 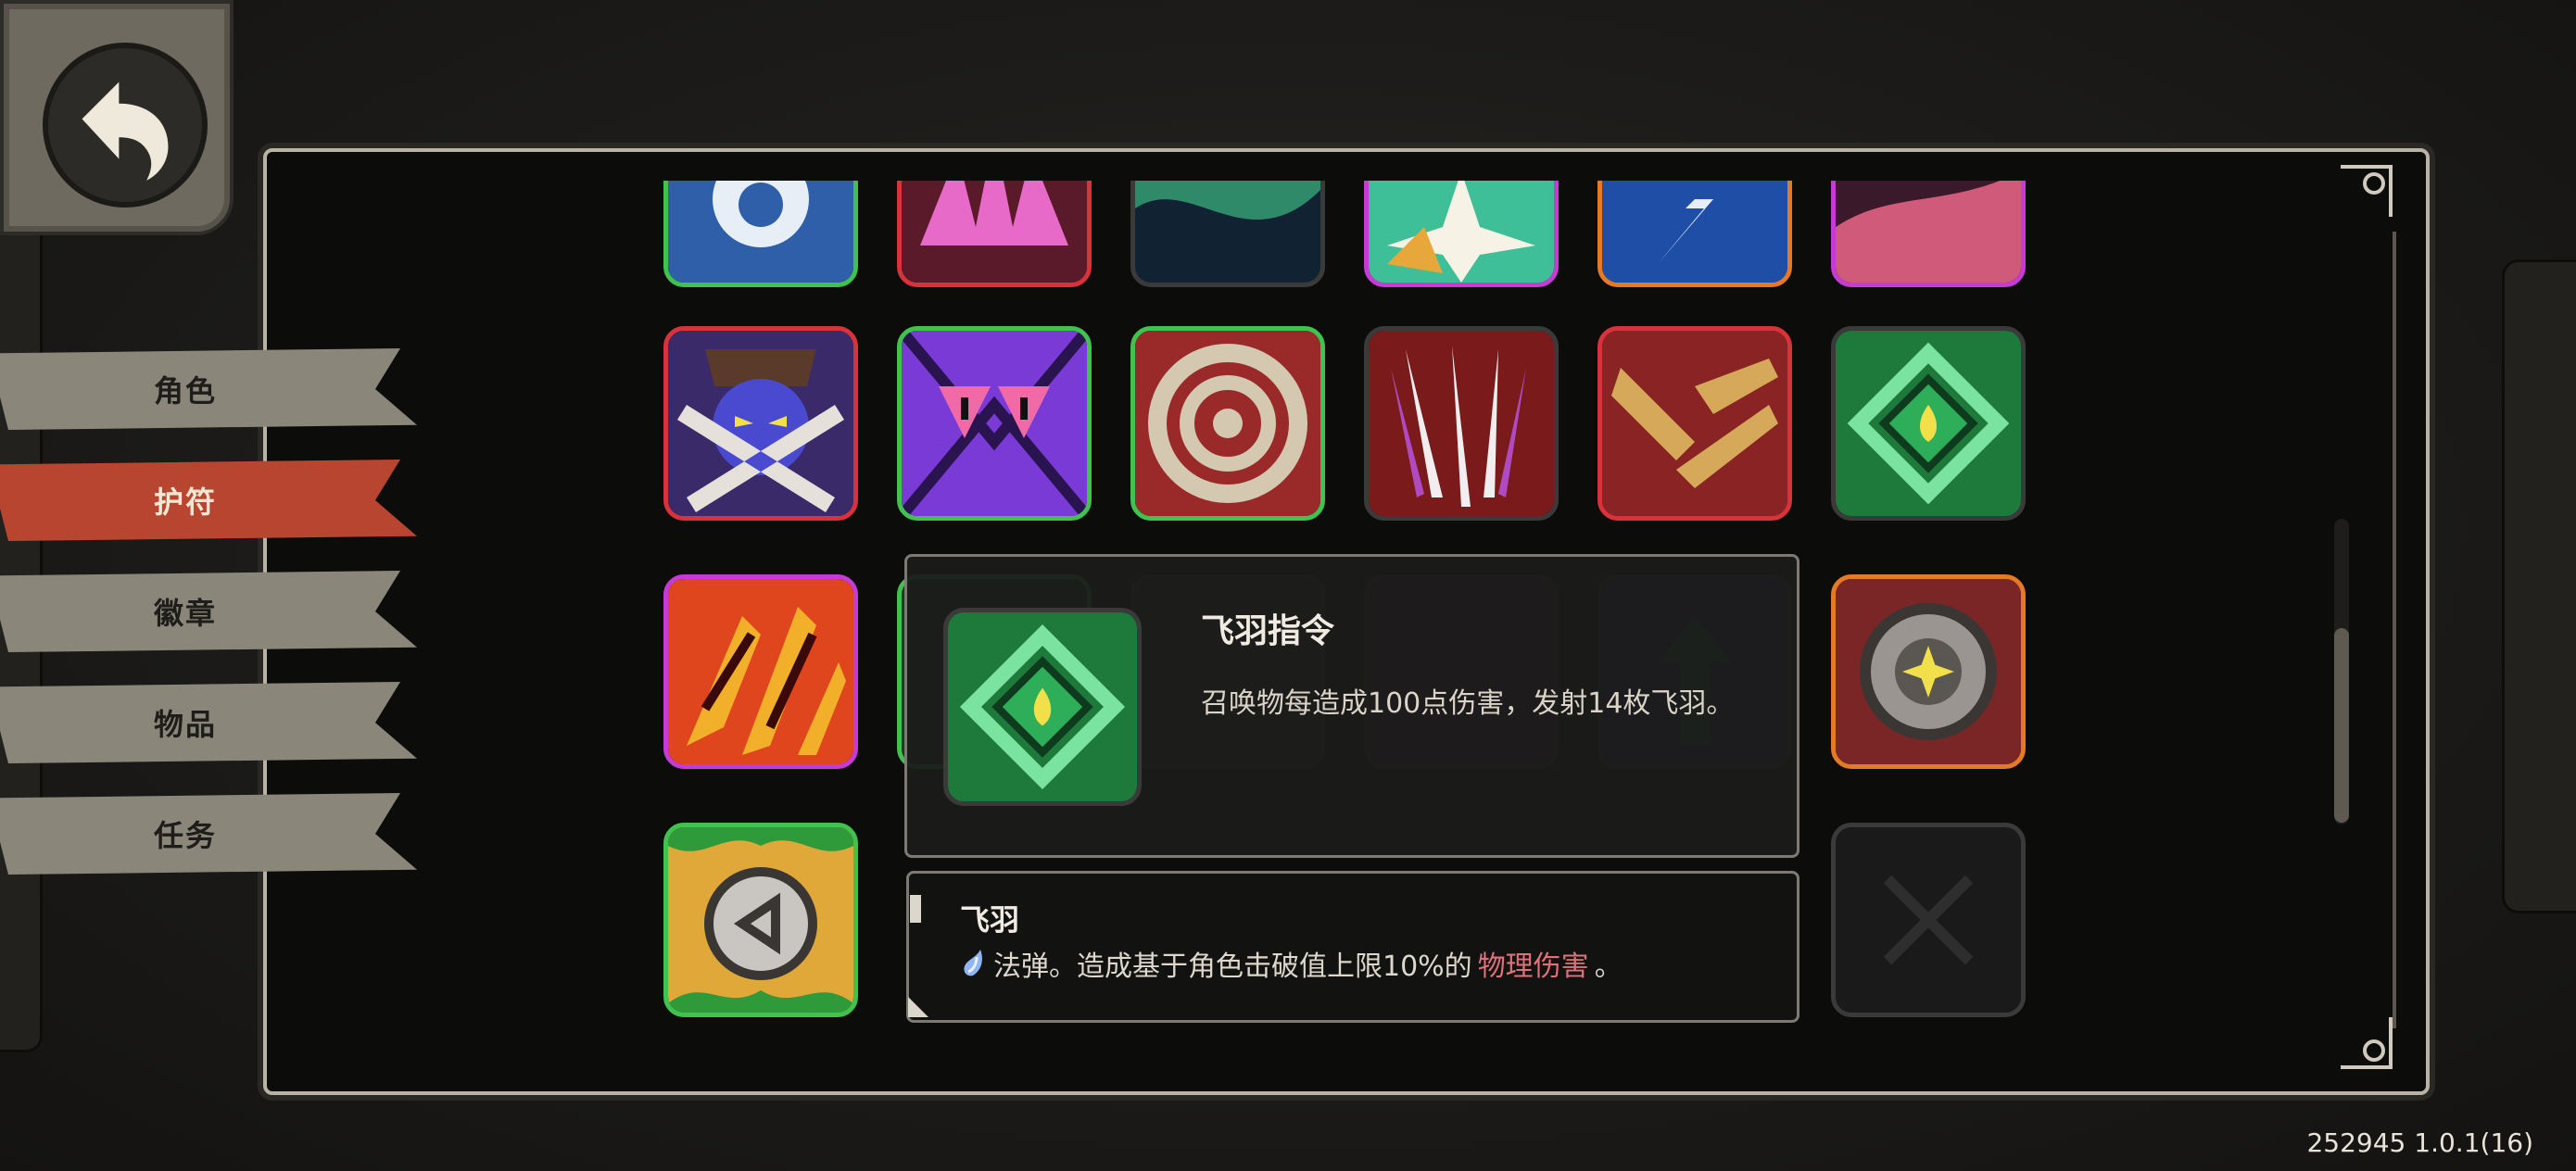 I want to click on back-button, so click(x=117, y=118).